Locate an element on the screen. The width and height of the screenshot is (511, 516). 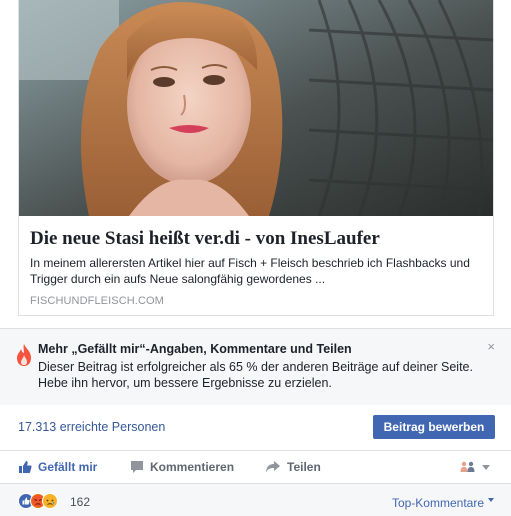
comment-label: Kommentieren is located at coordinates (192, 467).